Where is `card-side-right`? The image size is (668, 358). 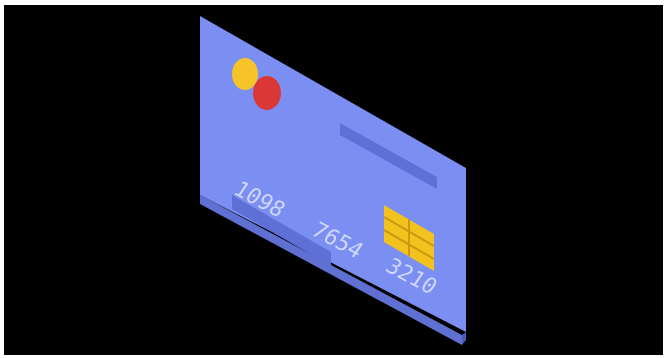 card-side-right is located at coordinates (464, 338).